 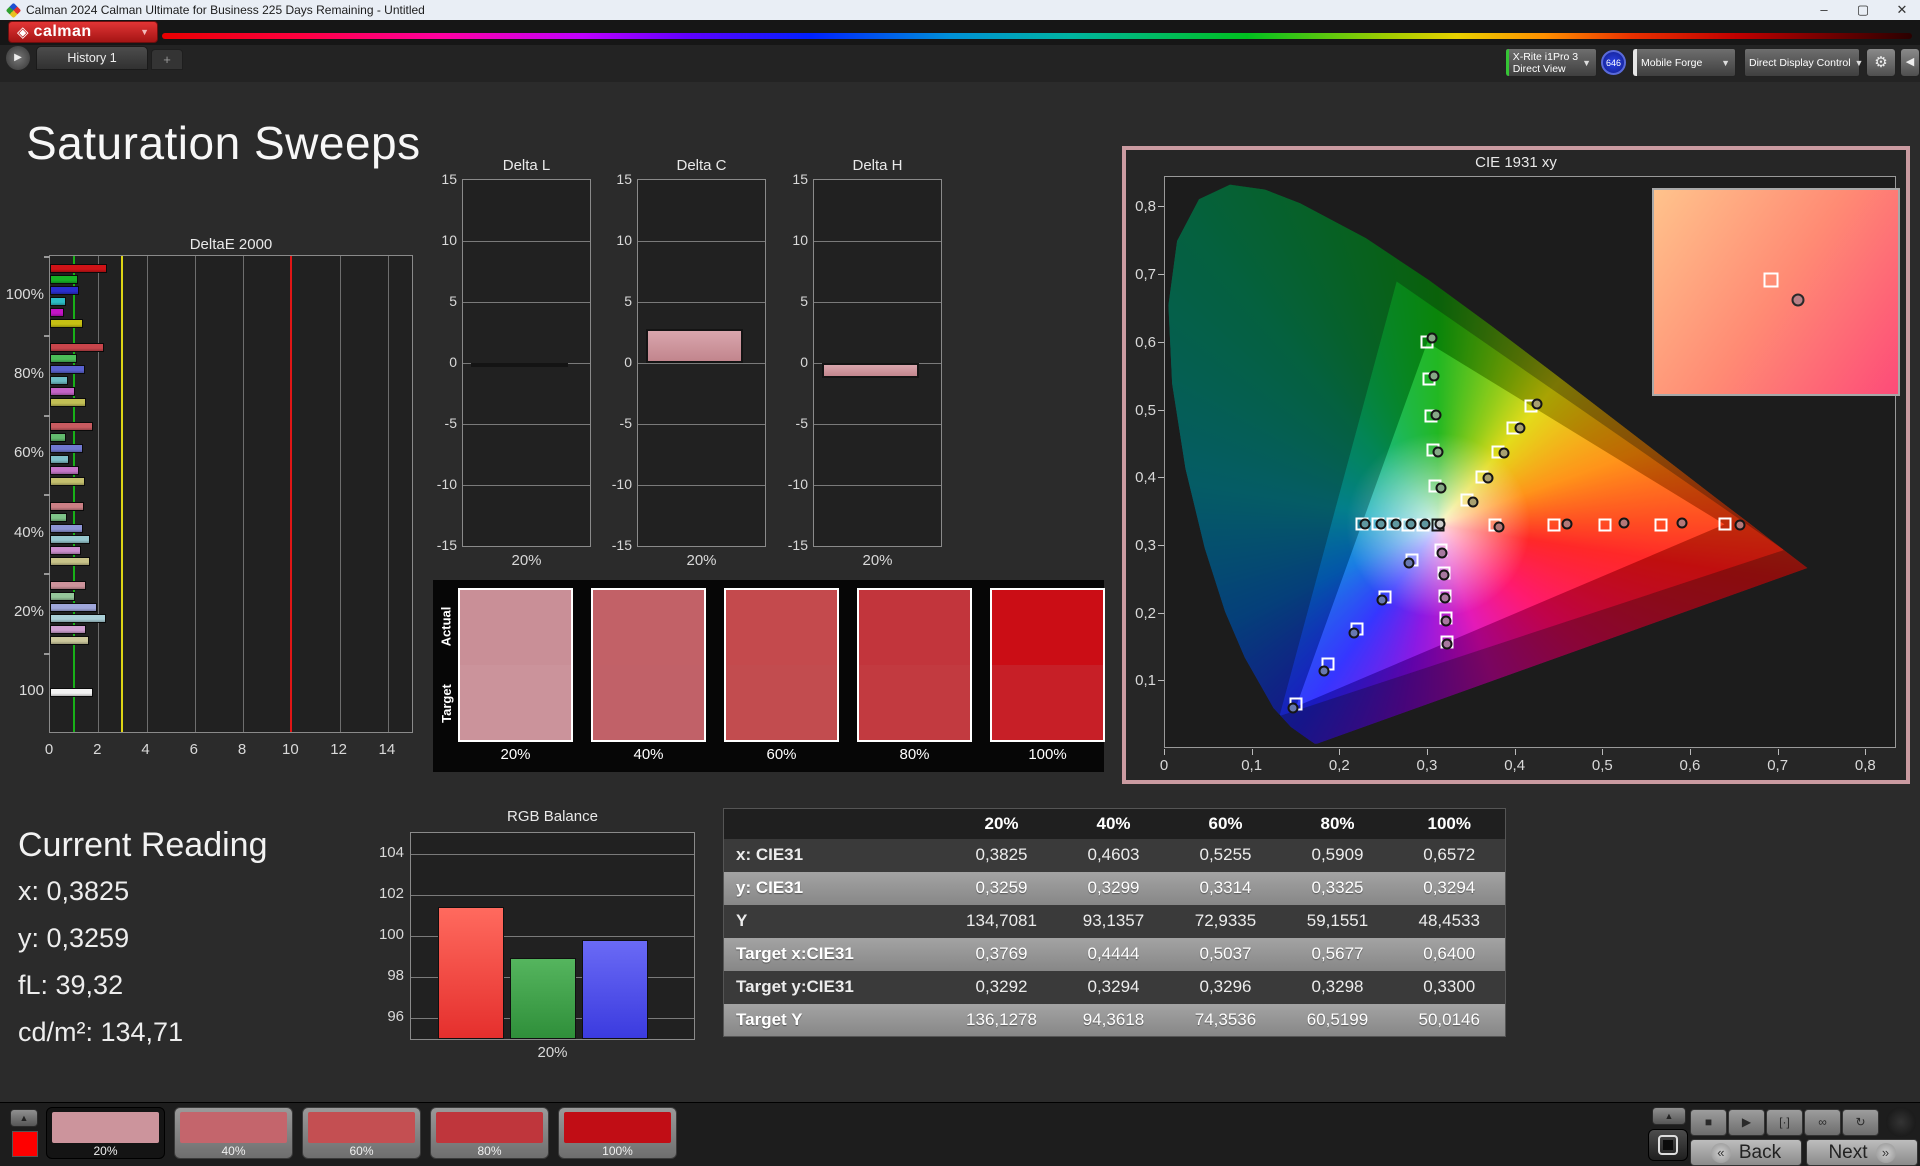 I want to click on settings-button: ⚙, so click(x=1881, y=62).